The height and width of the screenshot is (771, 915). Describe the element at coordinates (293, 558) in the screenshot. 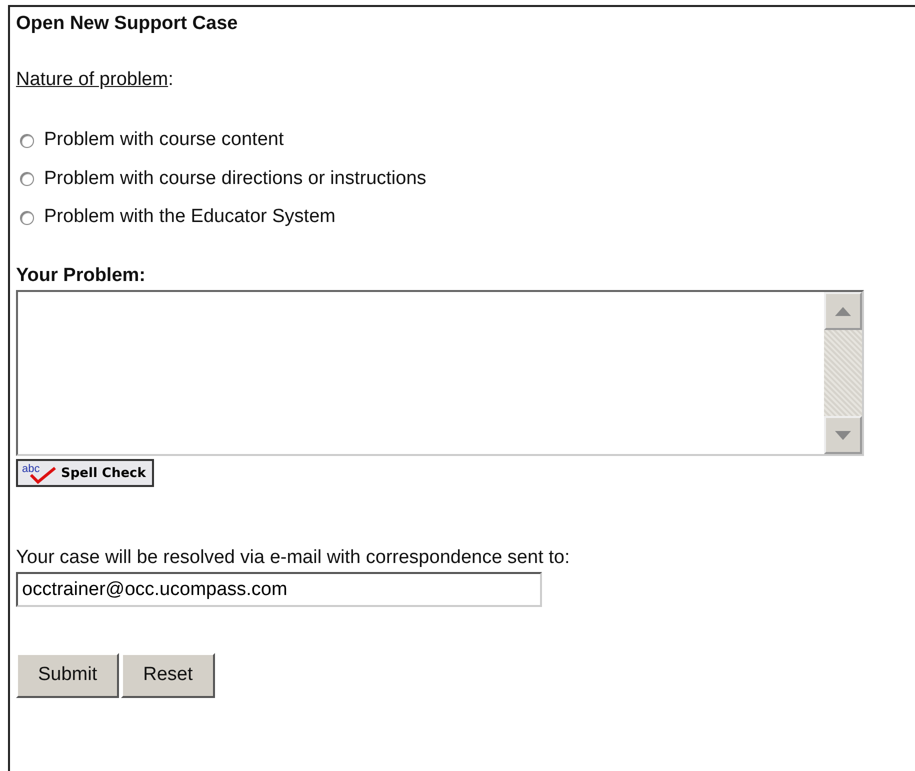

I see `instruction-text: Your case will be resolved via e-mail with correspondence sent to:` at that location.